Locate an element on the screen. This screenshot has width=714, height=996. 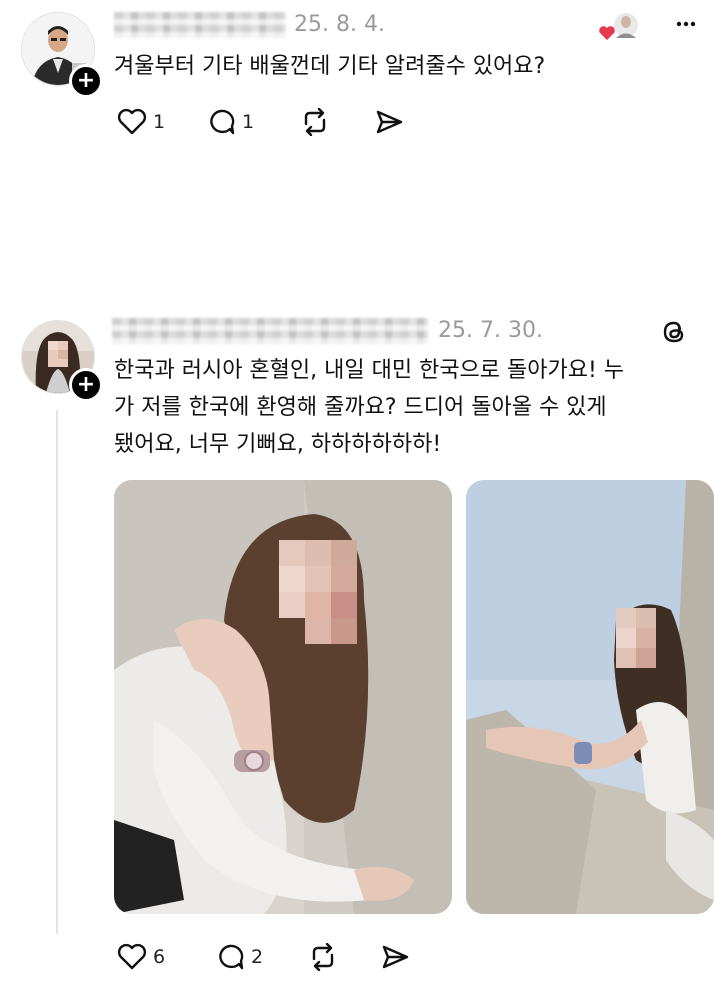
like-button: 6 is located at coordinates (141, 956).